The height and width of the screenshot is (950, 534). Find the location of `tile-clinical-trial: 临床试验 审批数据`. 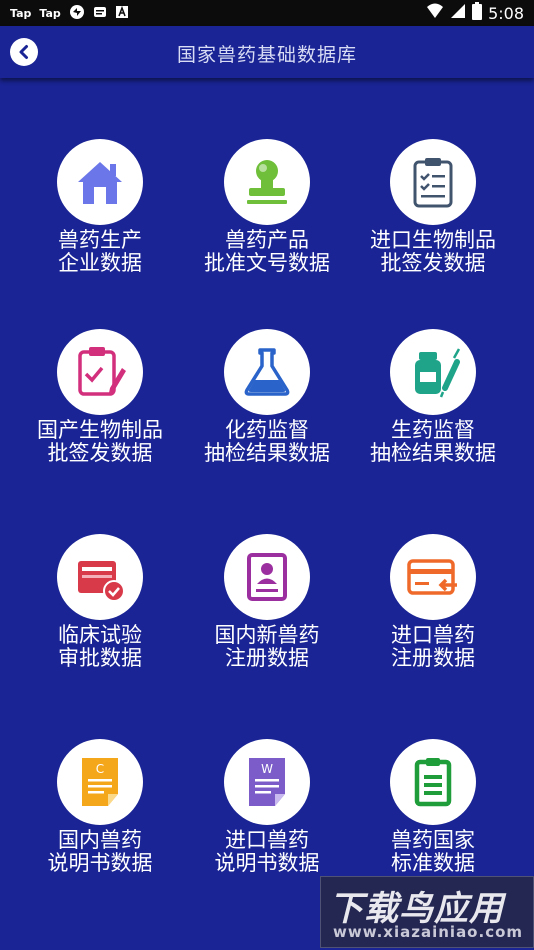

tile-clinical-trial: 临床试验 审批数据 is located at coordinates (100, 602).